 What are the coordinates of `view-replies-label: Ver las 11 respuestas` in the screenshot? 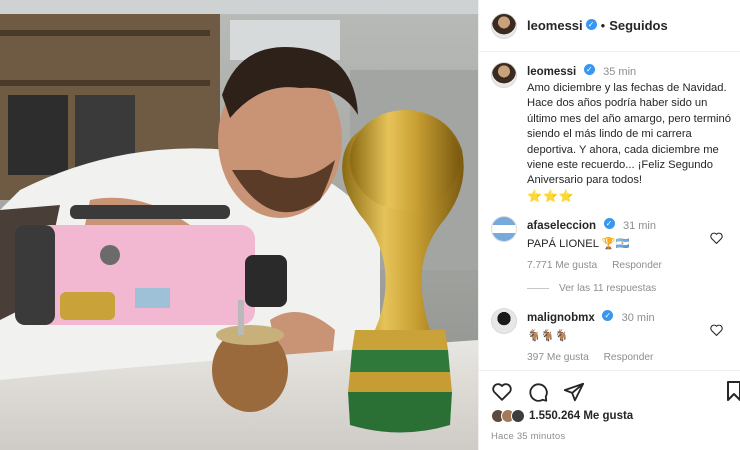 It's located at (608, 288).